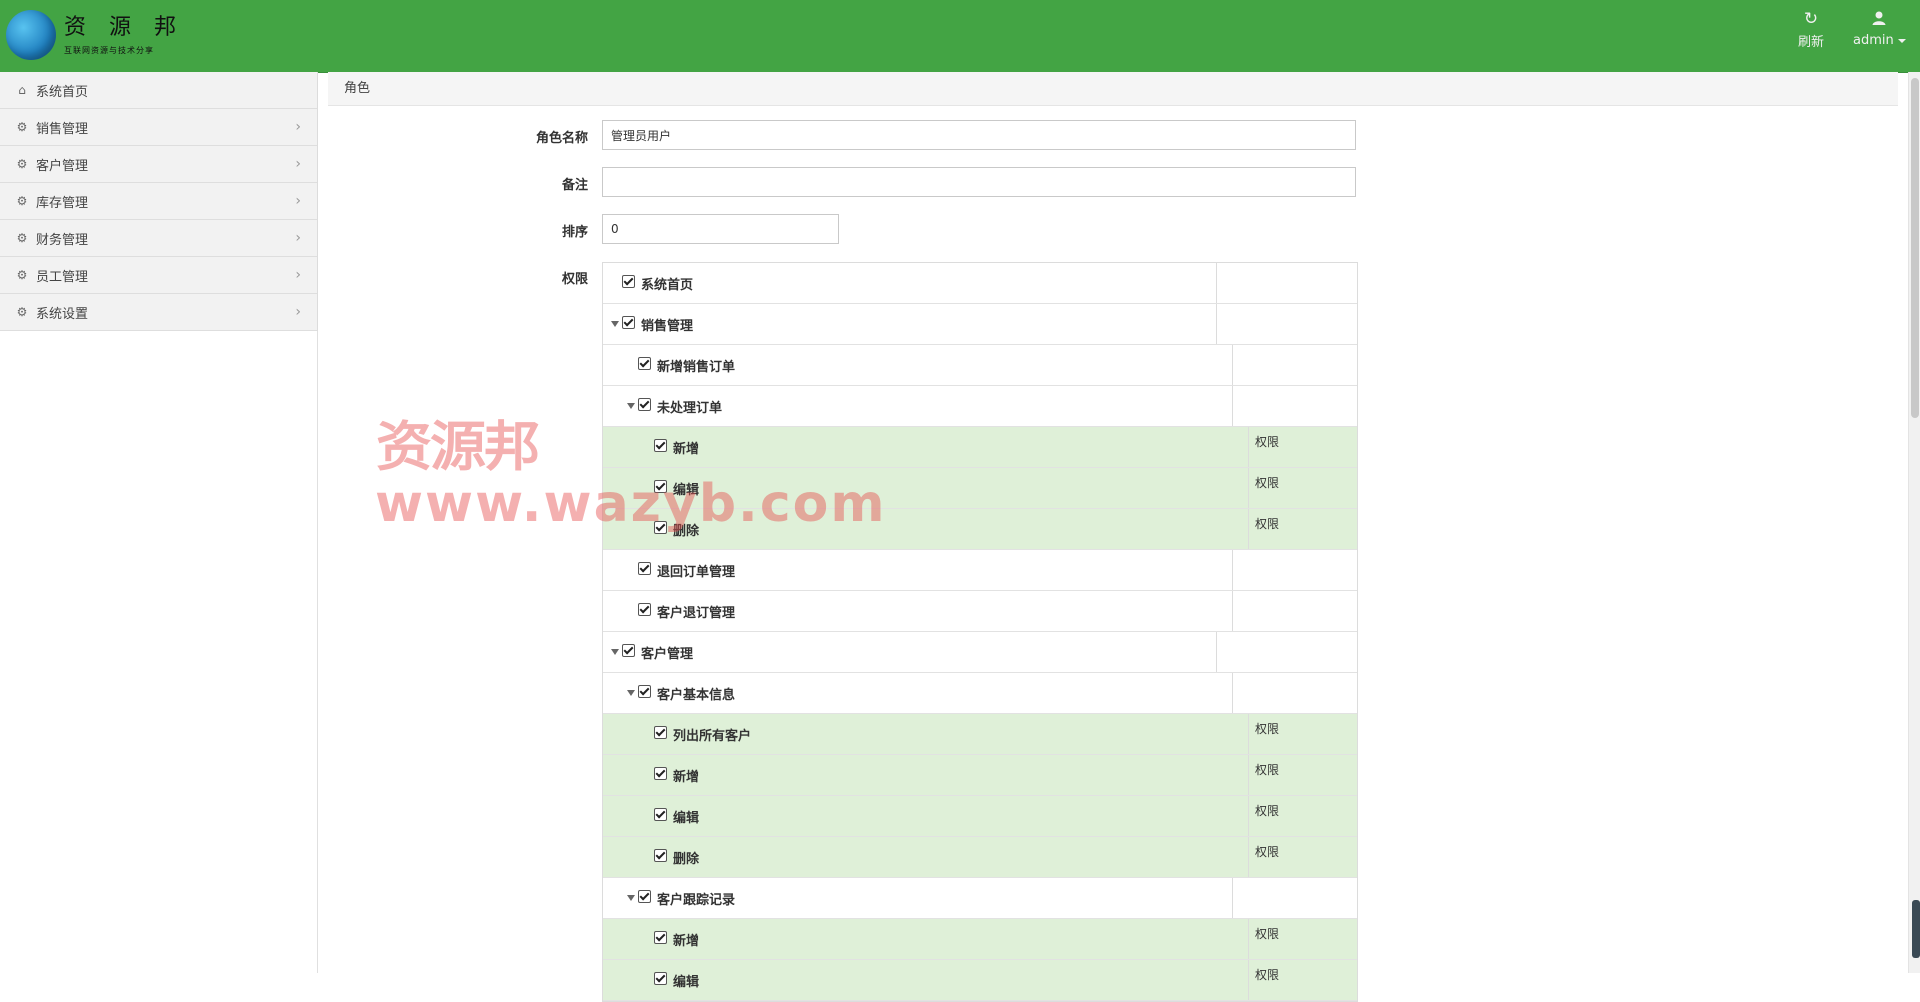  Describe the element at coordinates (926, 734) in the screenshot. I see `permission-cell: 列出所有客户` at that location.